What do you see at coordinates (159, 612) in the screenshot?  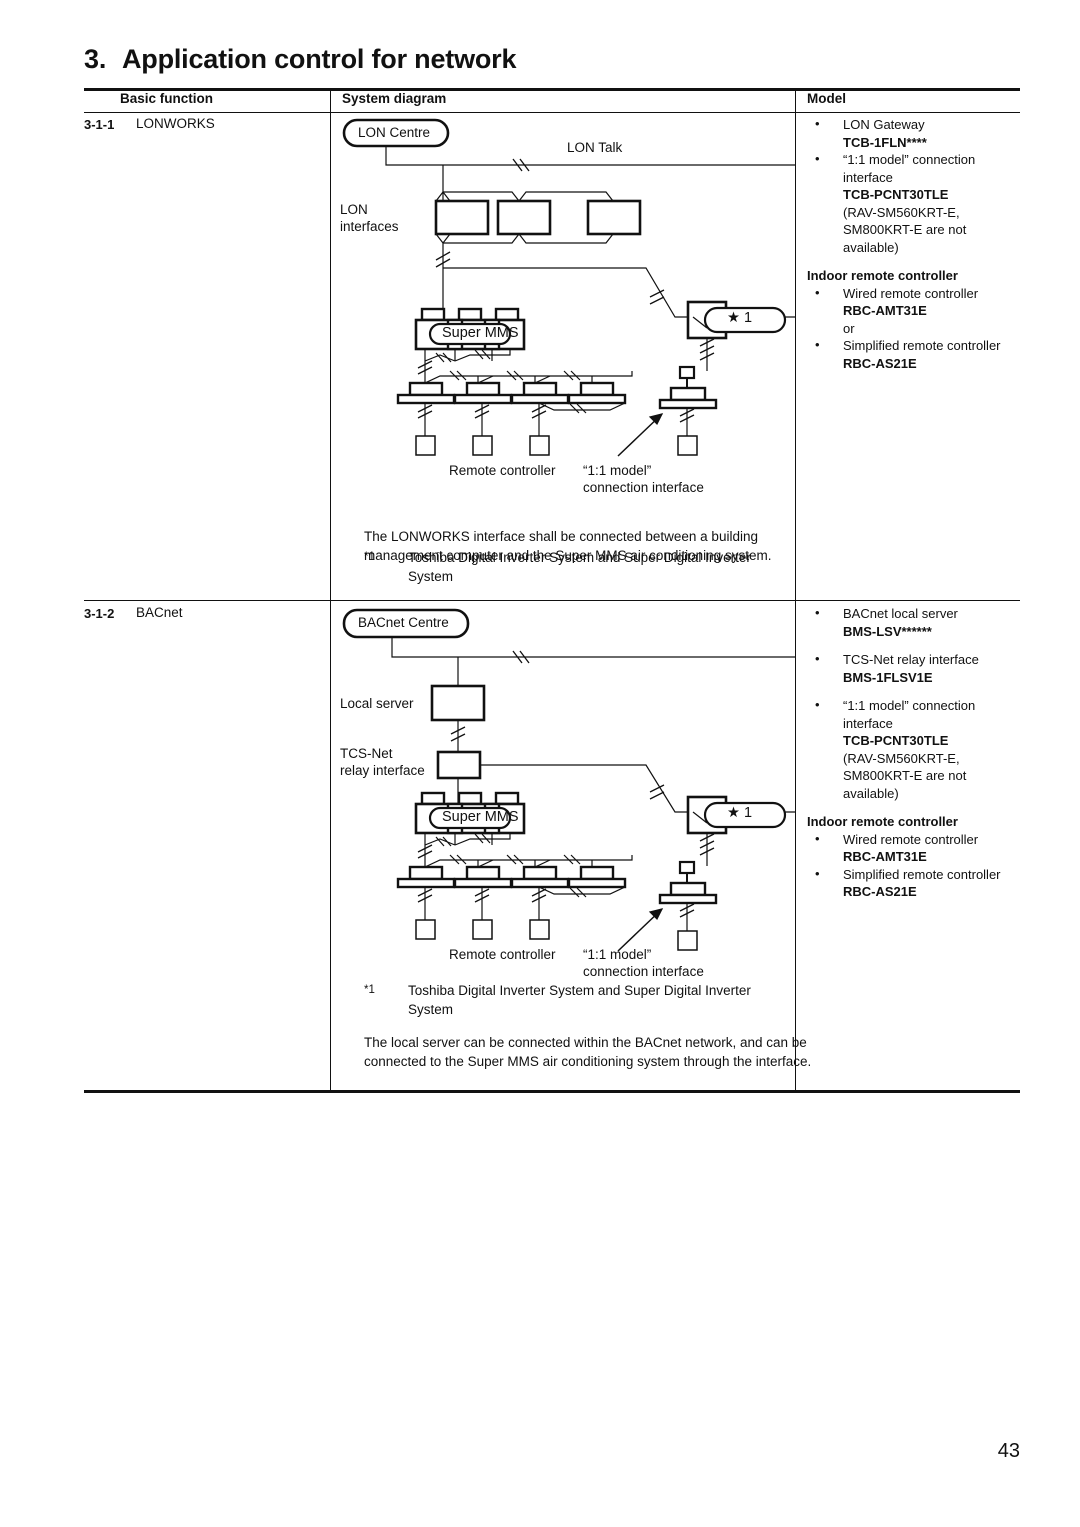 I see `row-name-bacnet: BACnet` at bounding box center [159, 612].